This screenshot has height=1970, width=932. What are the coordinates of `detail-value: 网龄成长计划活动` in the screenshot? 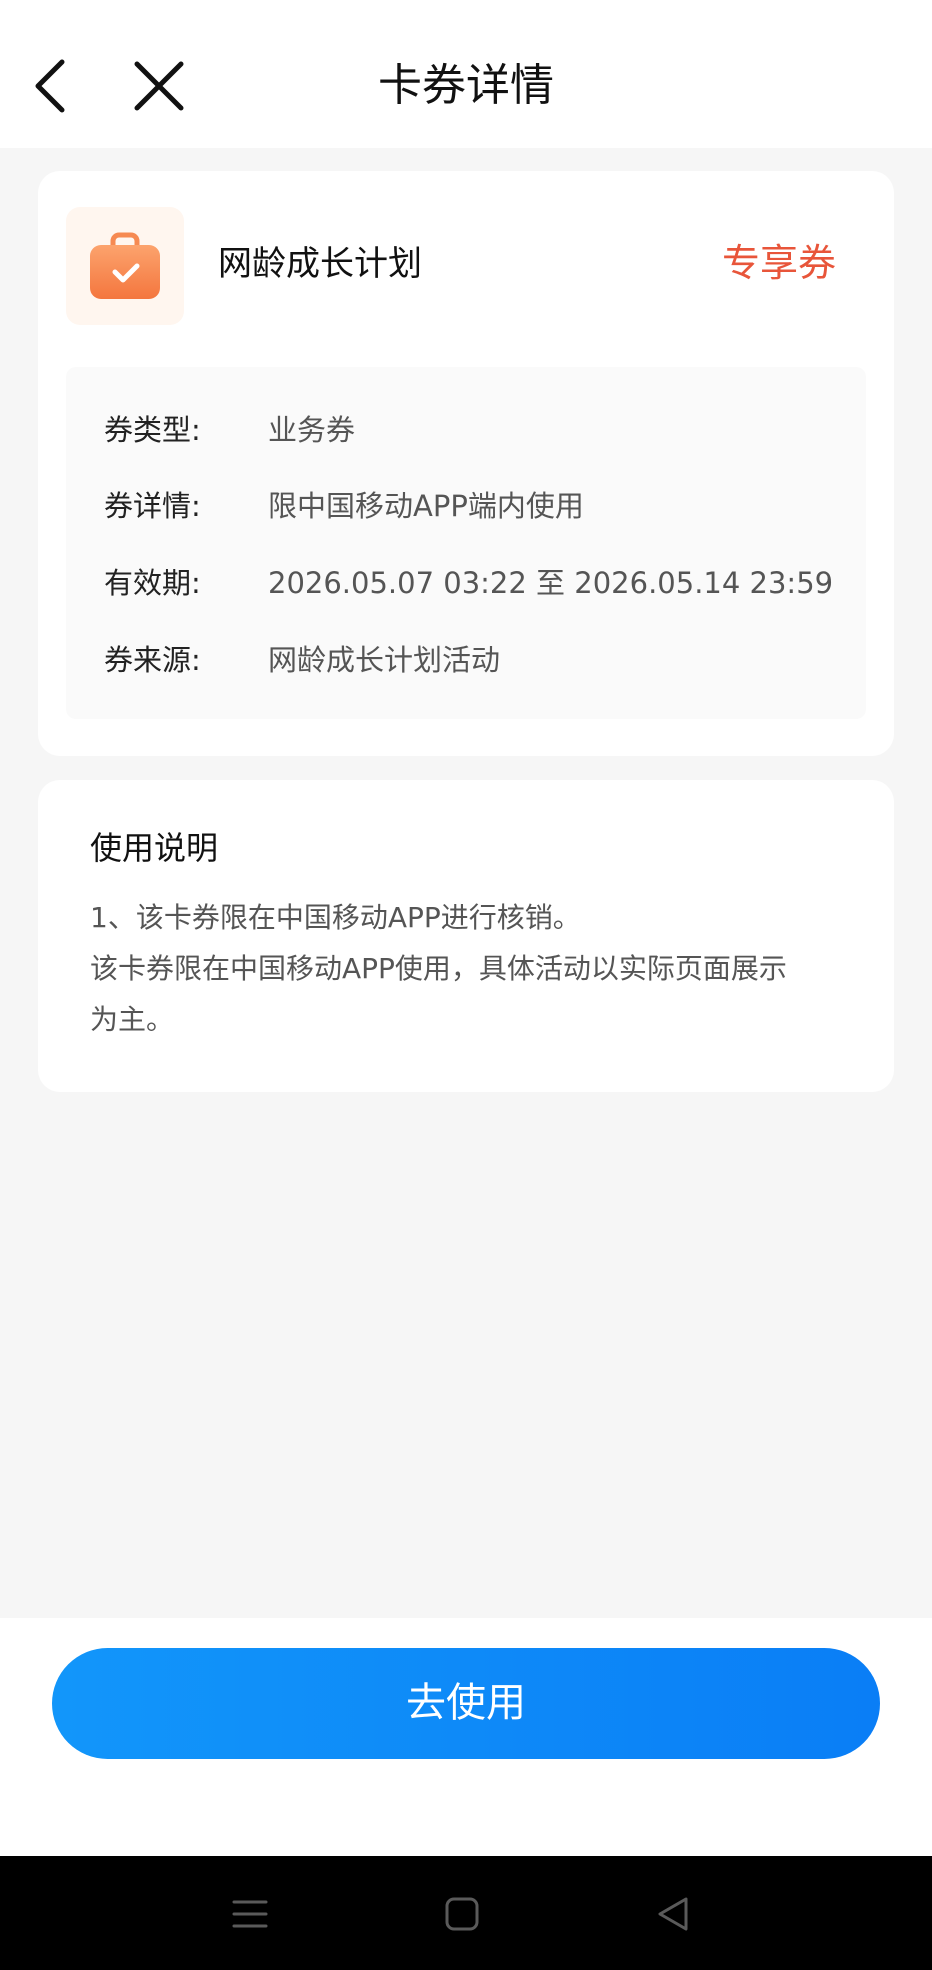 It's located at (384, 660).